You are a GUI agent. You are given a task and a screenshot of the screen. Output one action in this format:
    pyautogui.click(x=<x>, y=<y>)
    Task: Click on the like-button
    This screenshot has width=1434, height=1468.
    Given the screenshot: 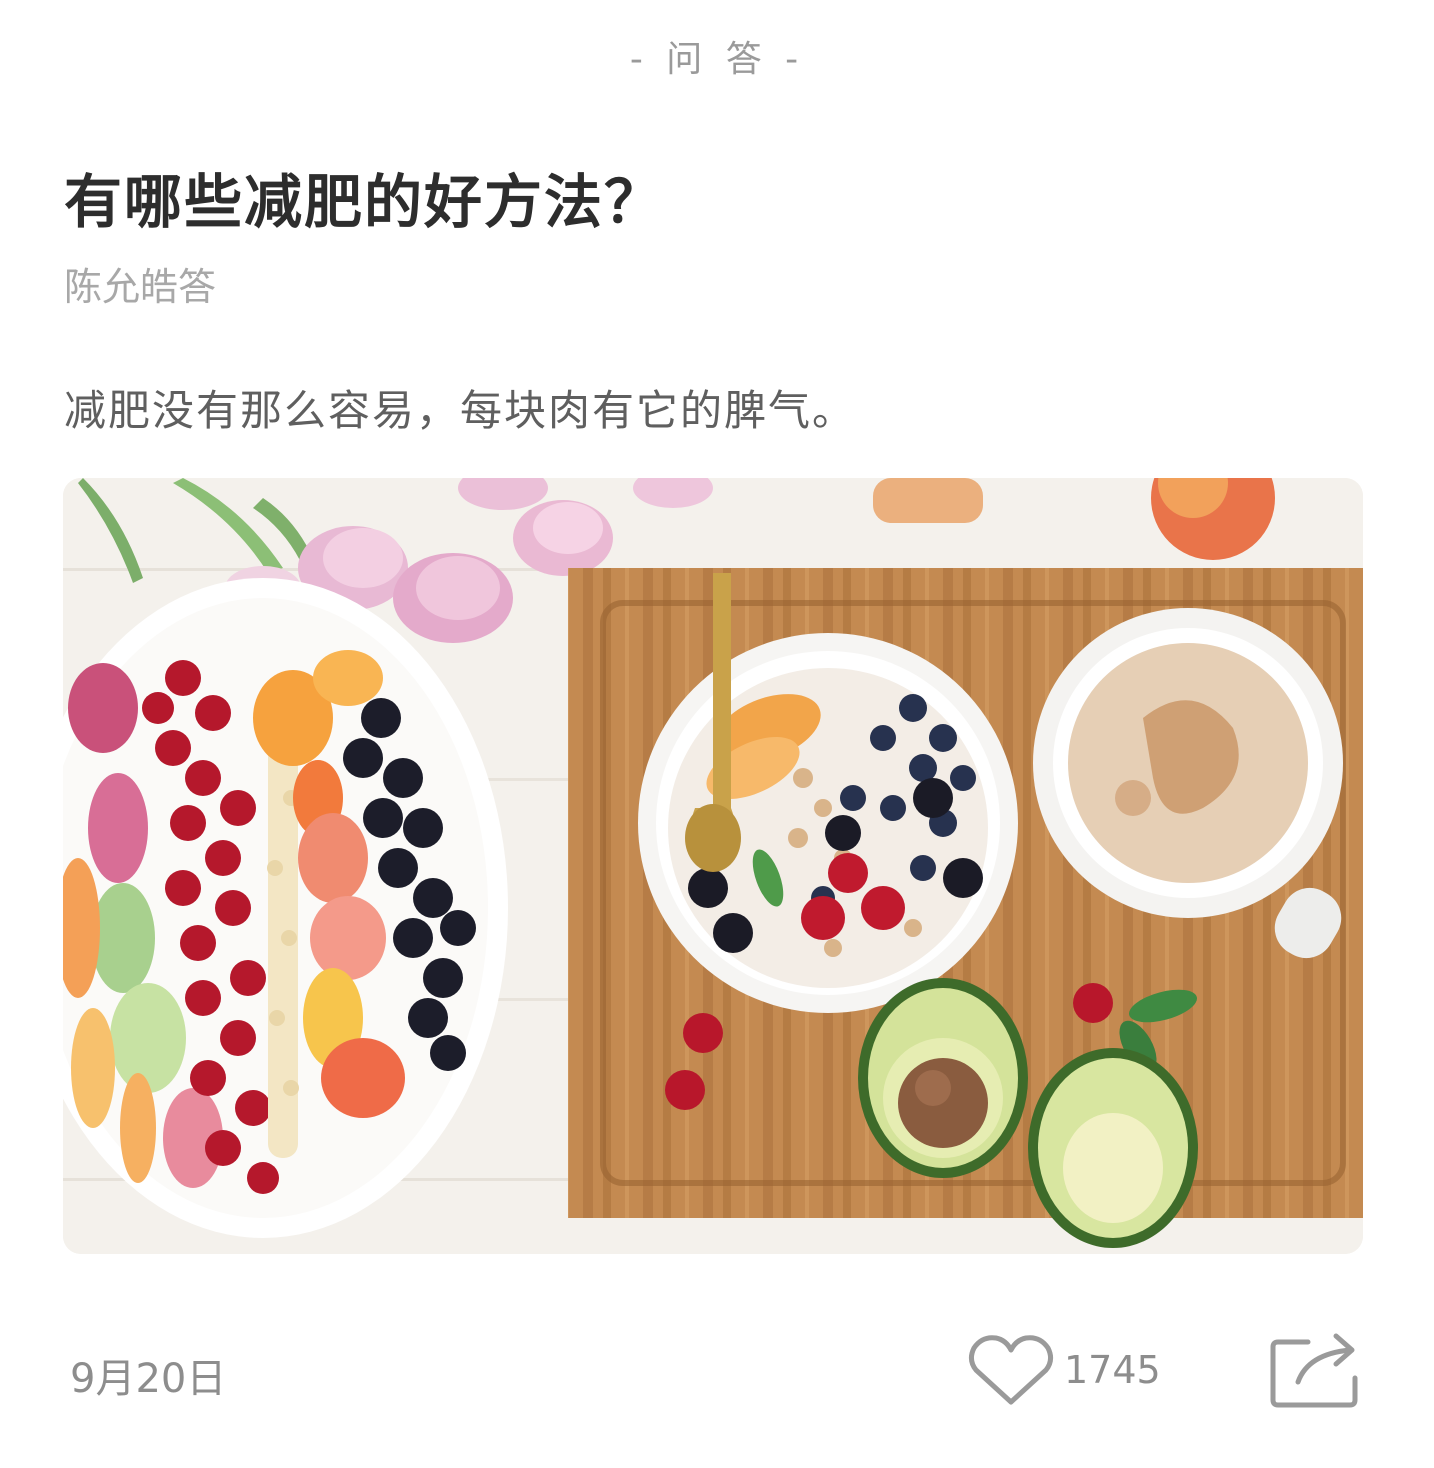 What is the action you would take?
    pyautogui.click(x=1011, y=1370)
    